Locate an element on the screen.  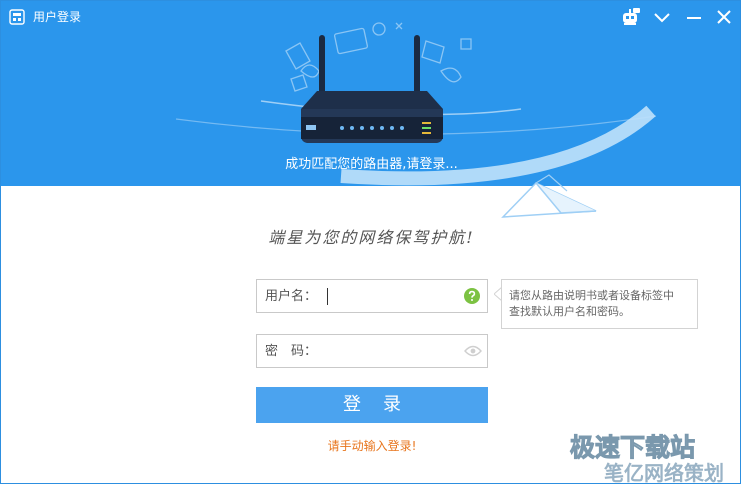
question-icon is located at coordinates (472, 296).